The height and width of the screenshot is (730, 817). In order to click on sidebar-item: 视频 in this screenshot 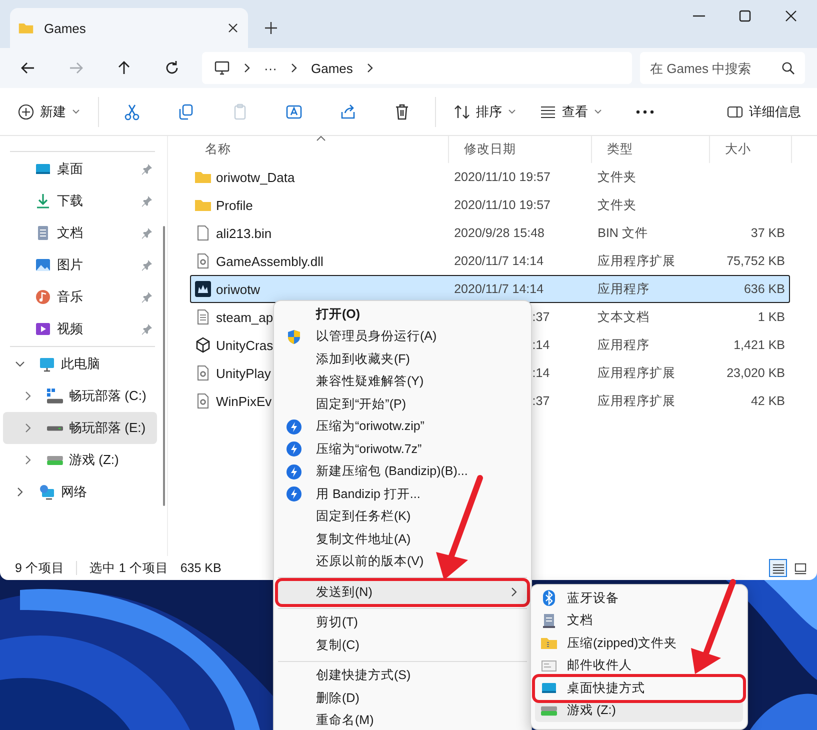, I will do `click(78, 329)`.